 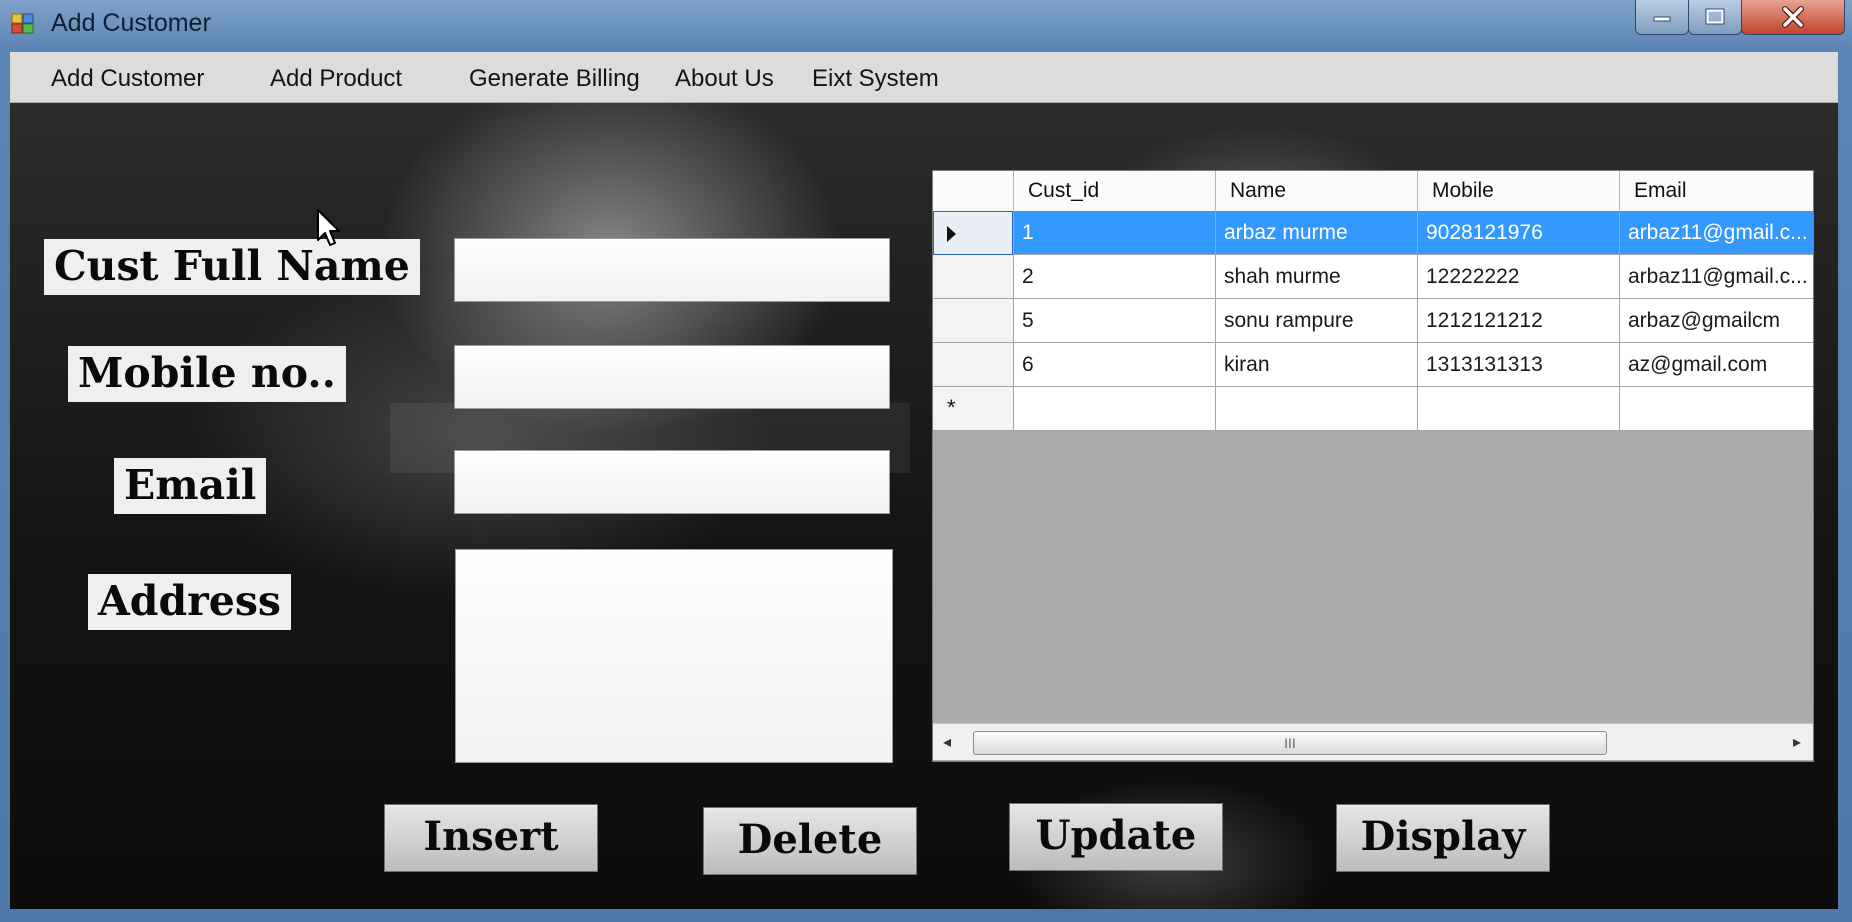 I want to click on table-row: 6 kiran 1313131313 az@gmail.com, so click(x=1373, y=365).